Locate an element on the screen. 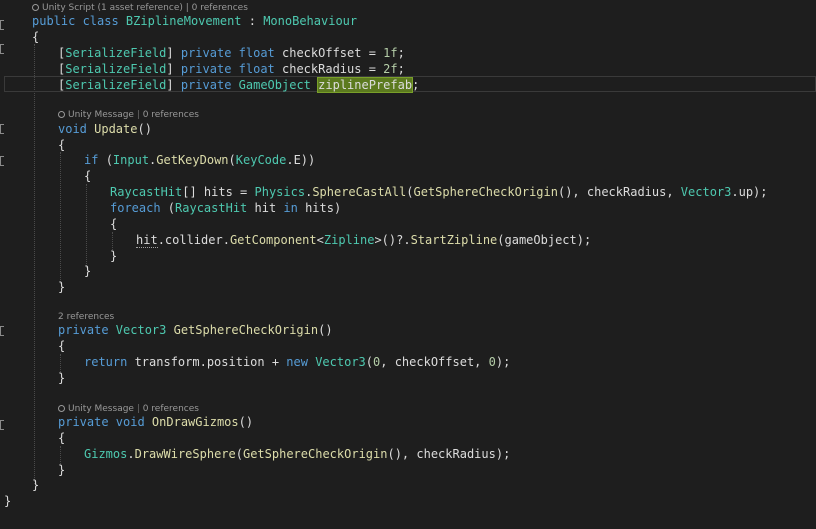 This screenshot has height=529, width=816. code-line-close-origin: } is located at coordinates (61, 378).